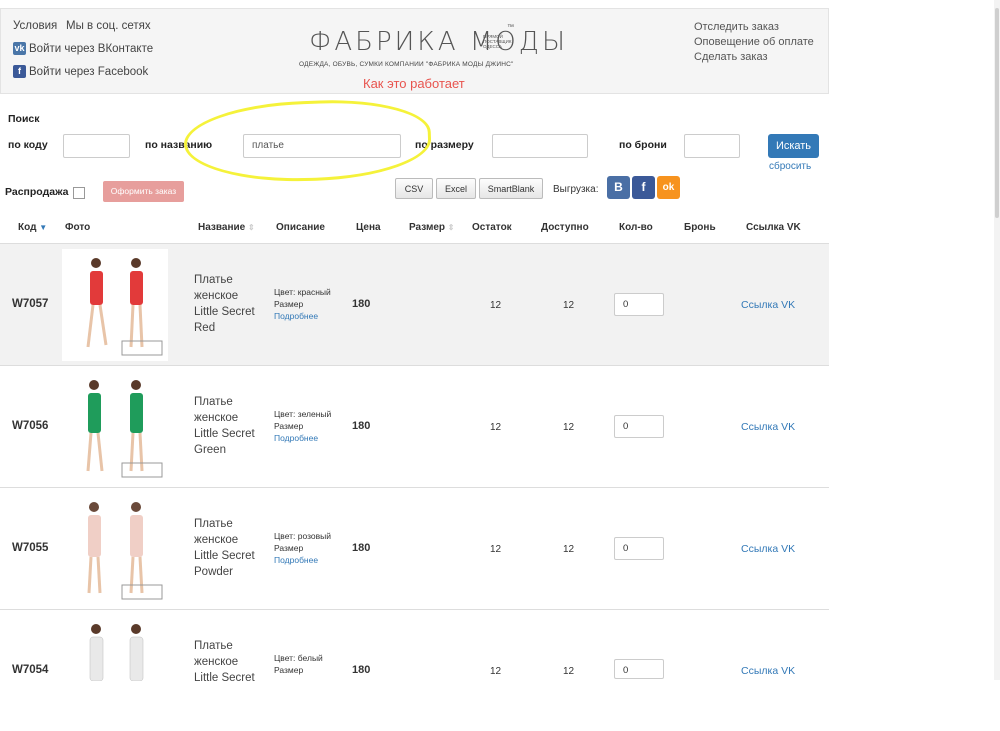  I want to click on site-logo: ФАБРИКА МОДЫ, so click(438, 42).